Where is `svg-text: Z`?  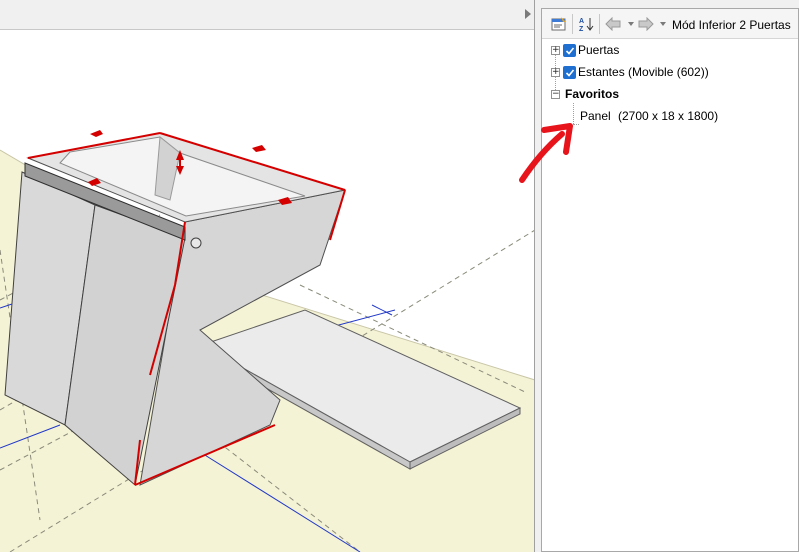
svg-text: Z is located at coordinates (581, 29).